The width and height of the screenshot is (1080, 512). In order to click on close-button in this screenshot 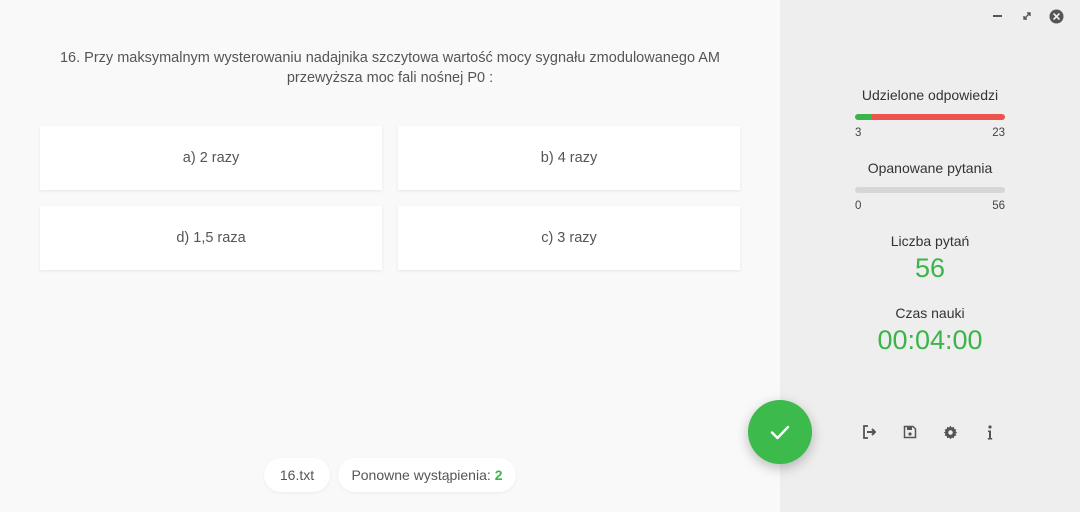, I will do `click(1056, 16)`.